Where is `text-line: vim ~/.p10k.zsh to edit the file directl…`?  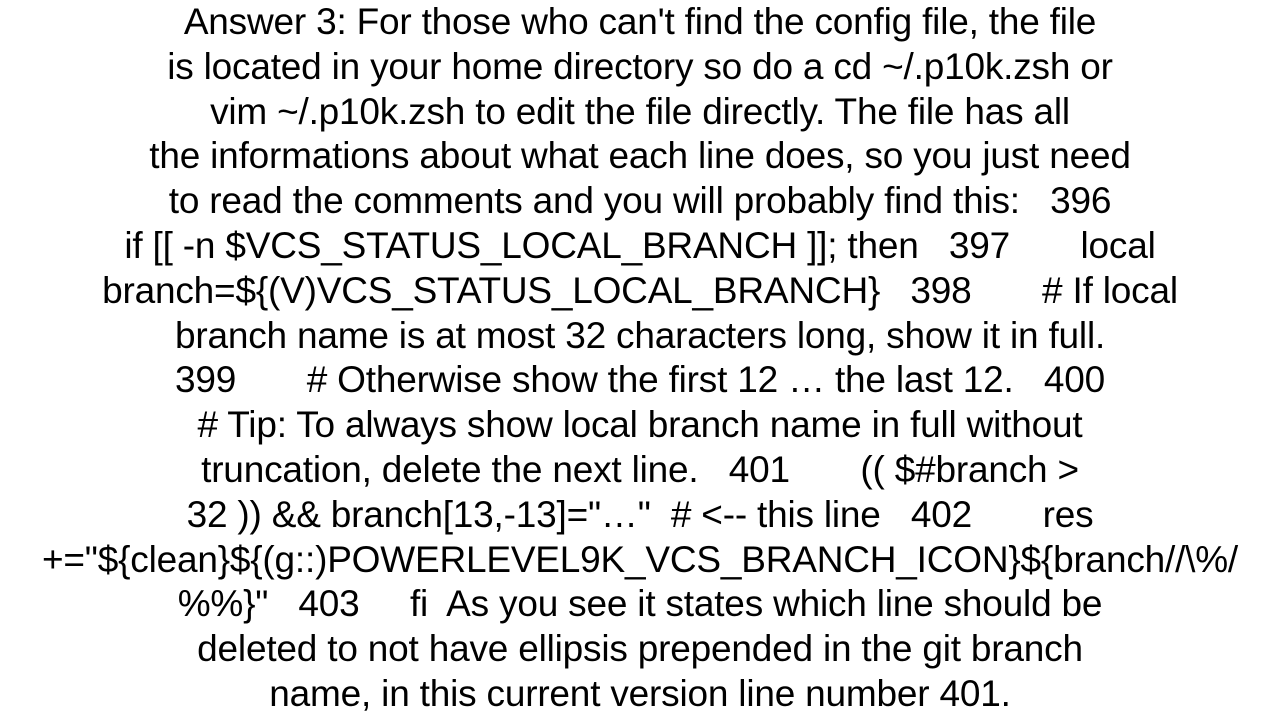
text-line: vim ~/.p10k.zsh to edit the file directl… is located at coordinates (640, 111).